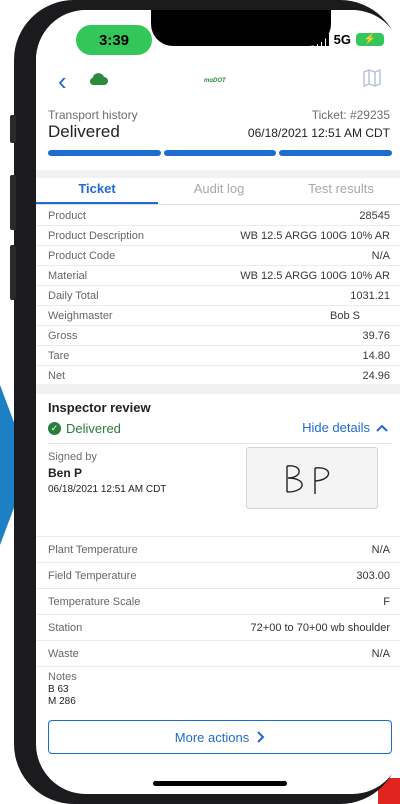 This screenshot has height=804, width=400. What do you see at coordinates (340, 191) in the screenshot?
I see `tab-test-results: Test results` at bounding box center [340, 191].